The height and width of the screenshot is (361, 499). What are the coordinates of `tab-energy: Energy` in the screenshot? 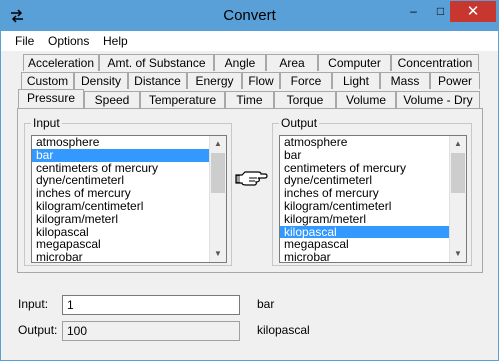 It's located at (214, 80).